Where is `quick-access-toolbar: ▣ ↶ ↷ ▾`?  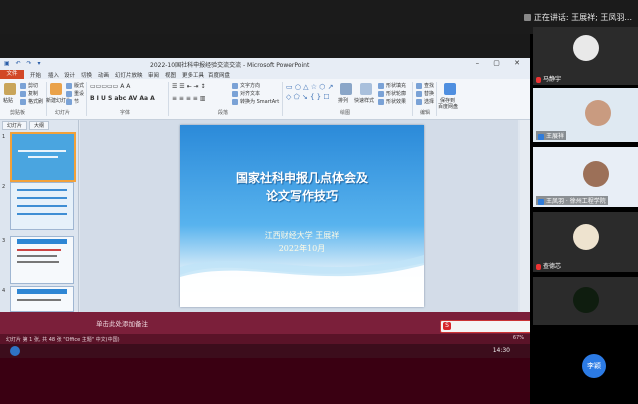
quick-access-toolbar: ▣ ↶ ↷ ▾ is located at coordinates (23, 63).